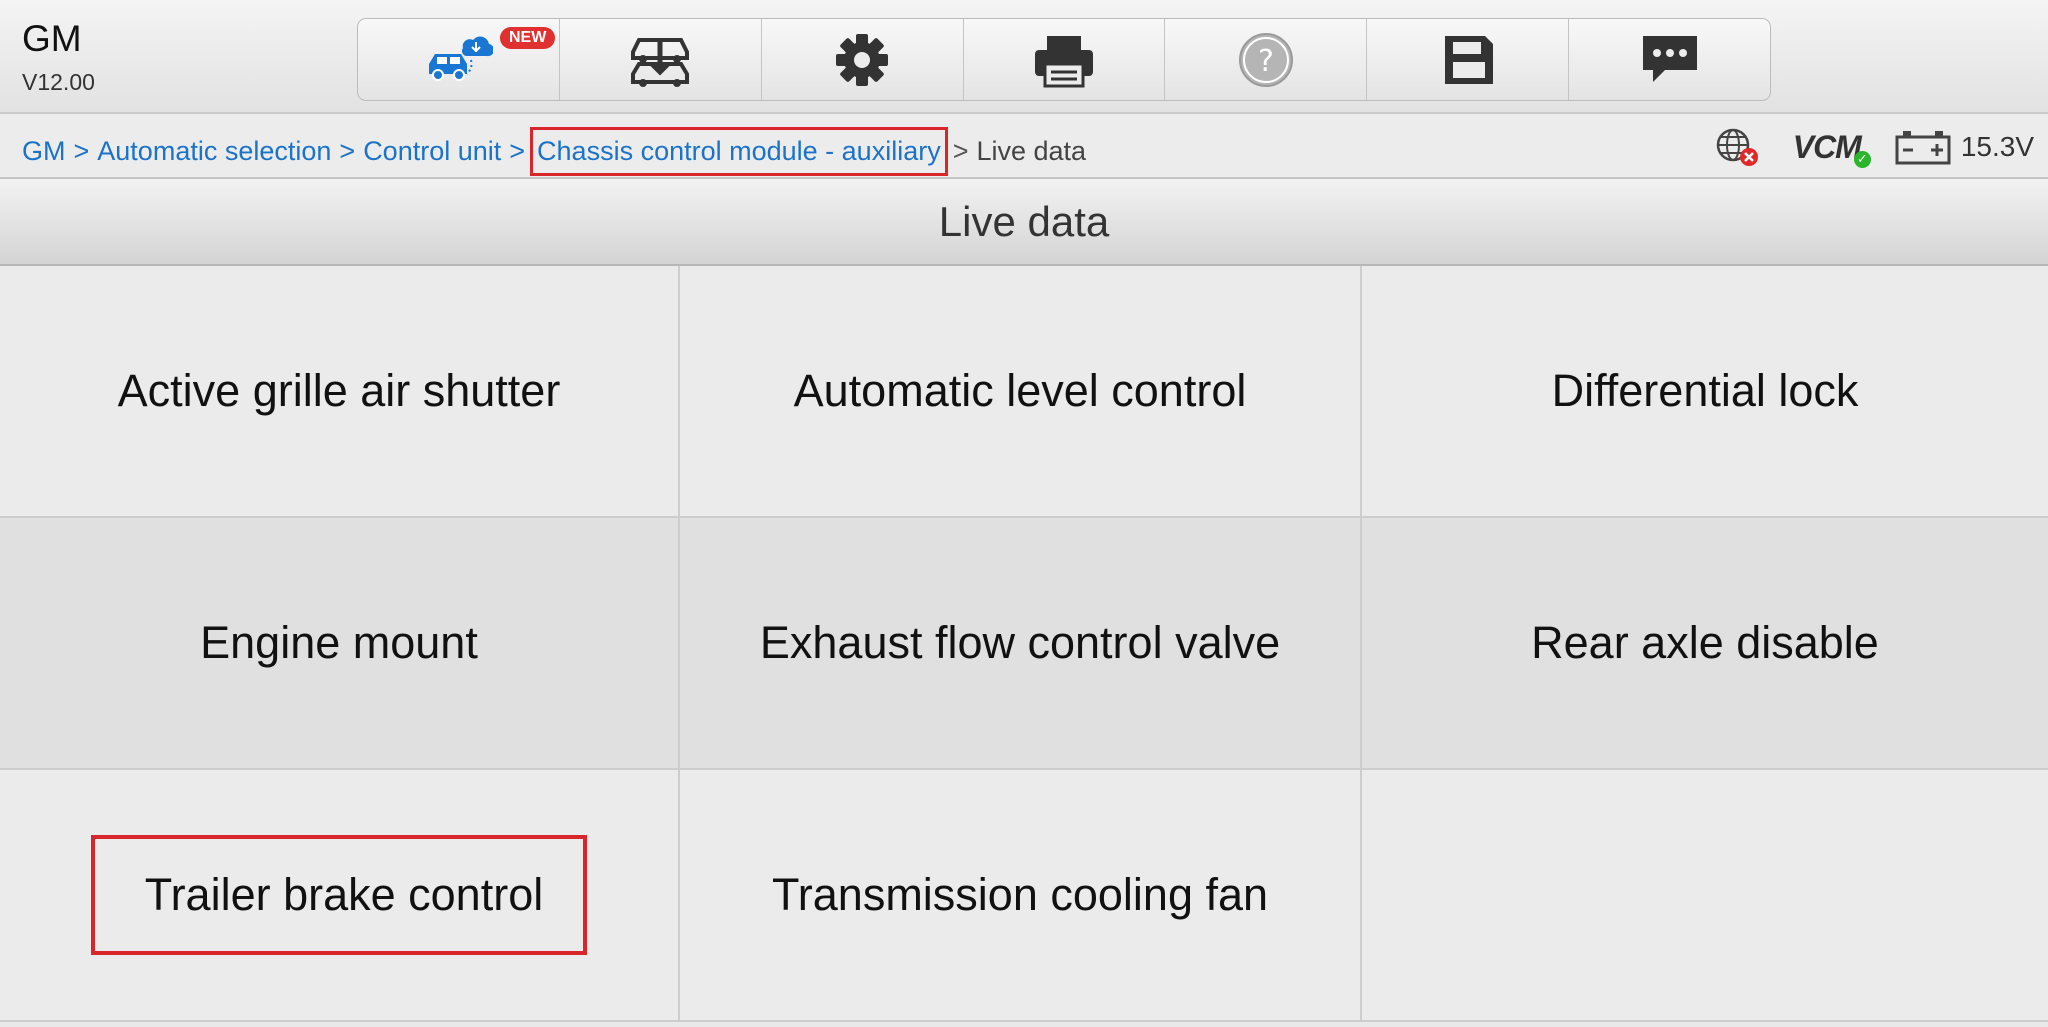 The width and height of the screenshot is (2048, 1027). I want to click on grid-item-engine-mount: Engine mount, so click(340, 644).